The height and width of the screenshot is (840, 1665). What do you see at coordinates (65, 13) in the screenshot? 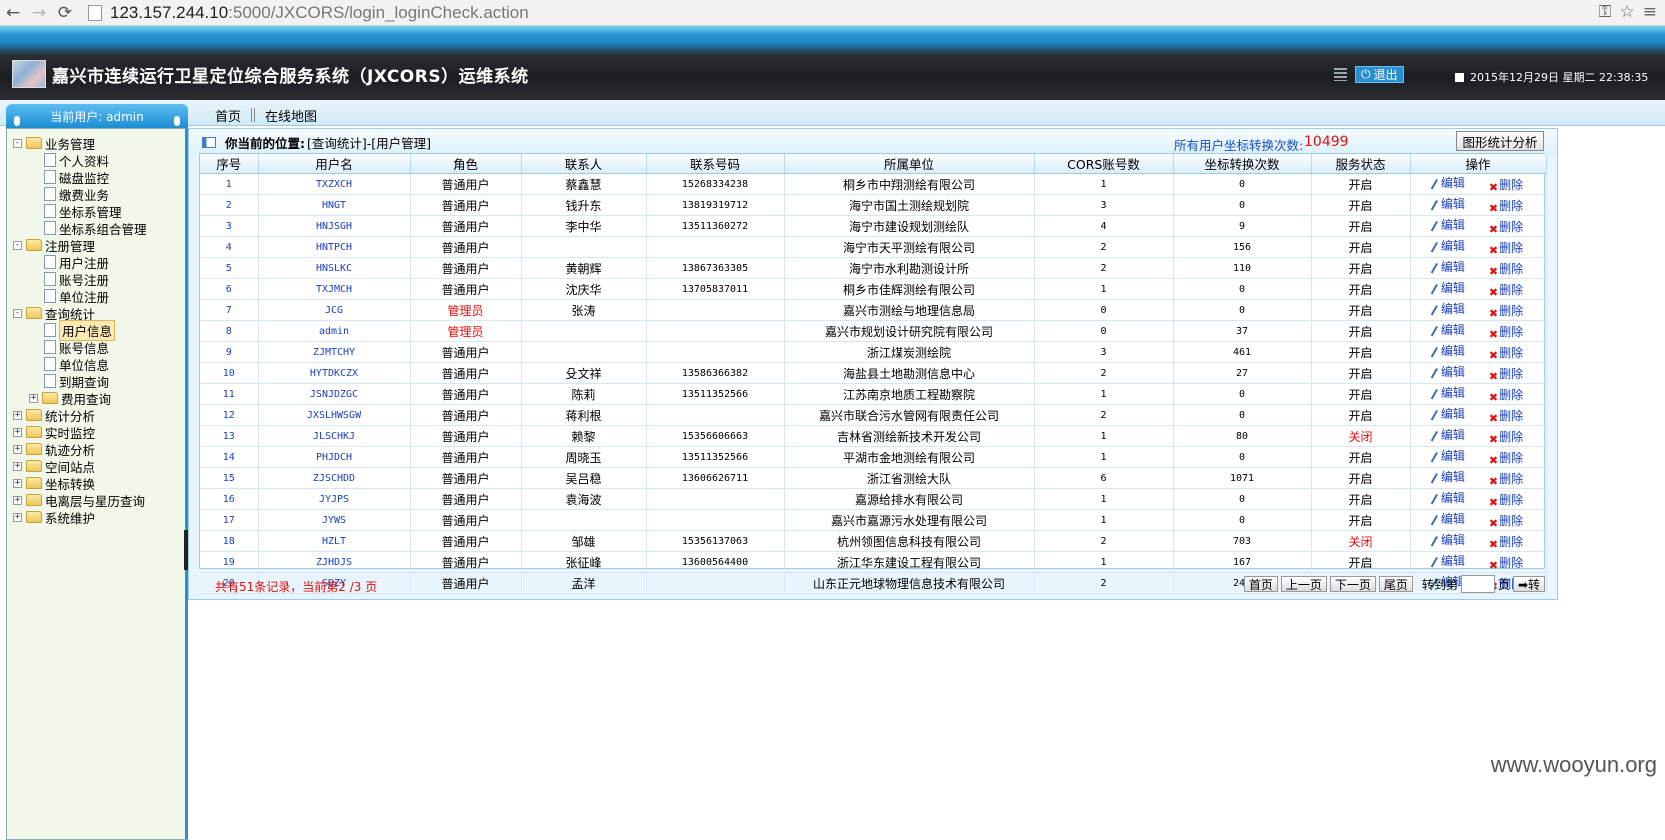
I see `reload-icon: ⟳` at bounding box center [65, 13].